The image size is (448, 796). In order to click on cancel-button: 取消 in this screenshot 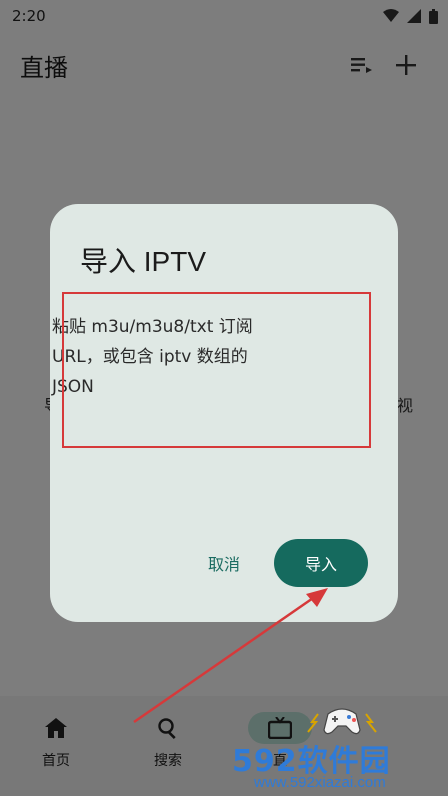, I will do `click(224, 563)`.